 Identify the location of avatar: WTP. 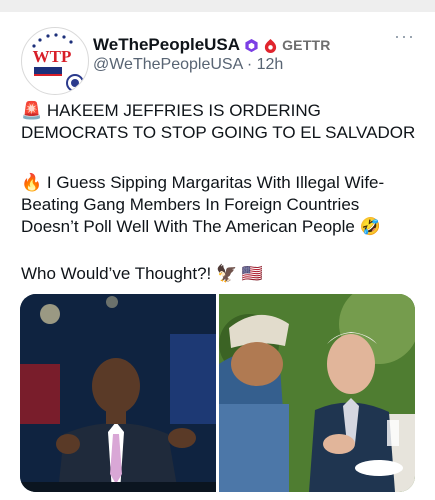
(55, 61).